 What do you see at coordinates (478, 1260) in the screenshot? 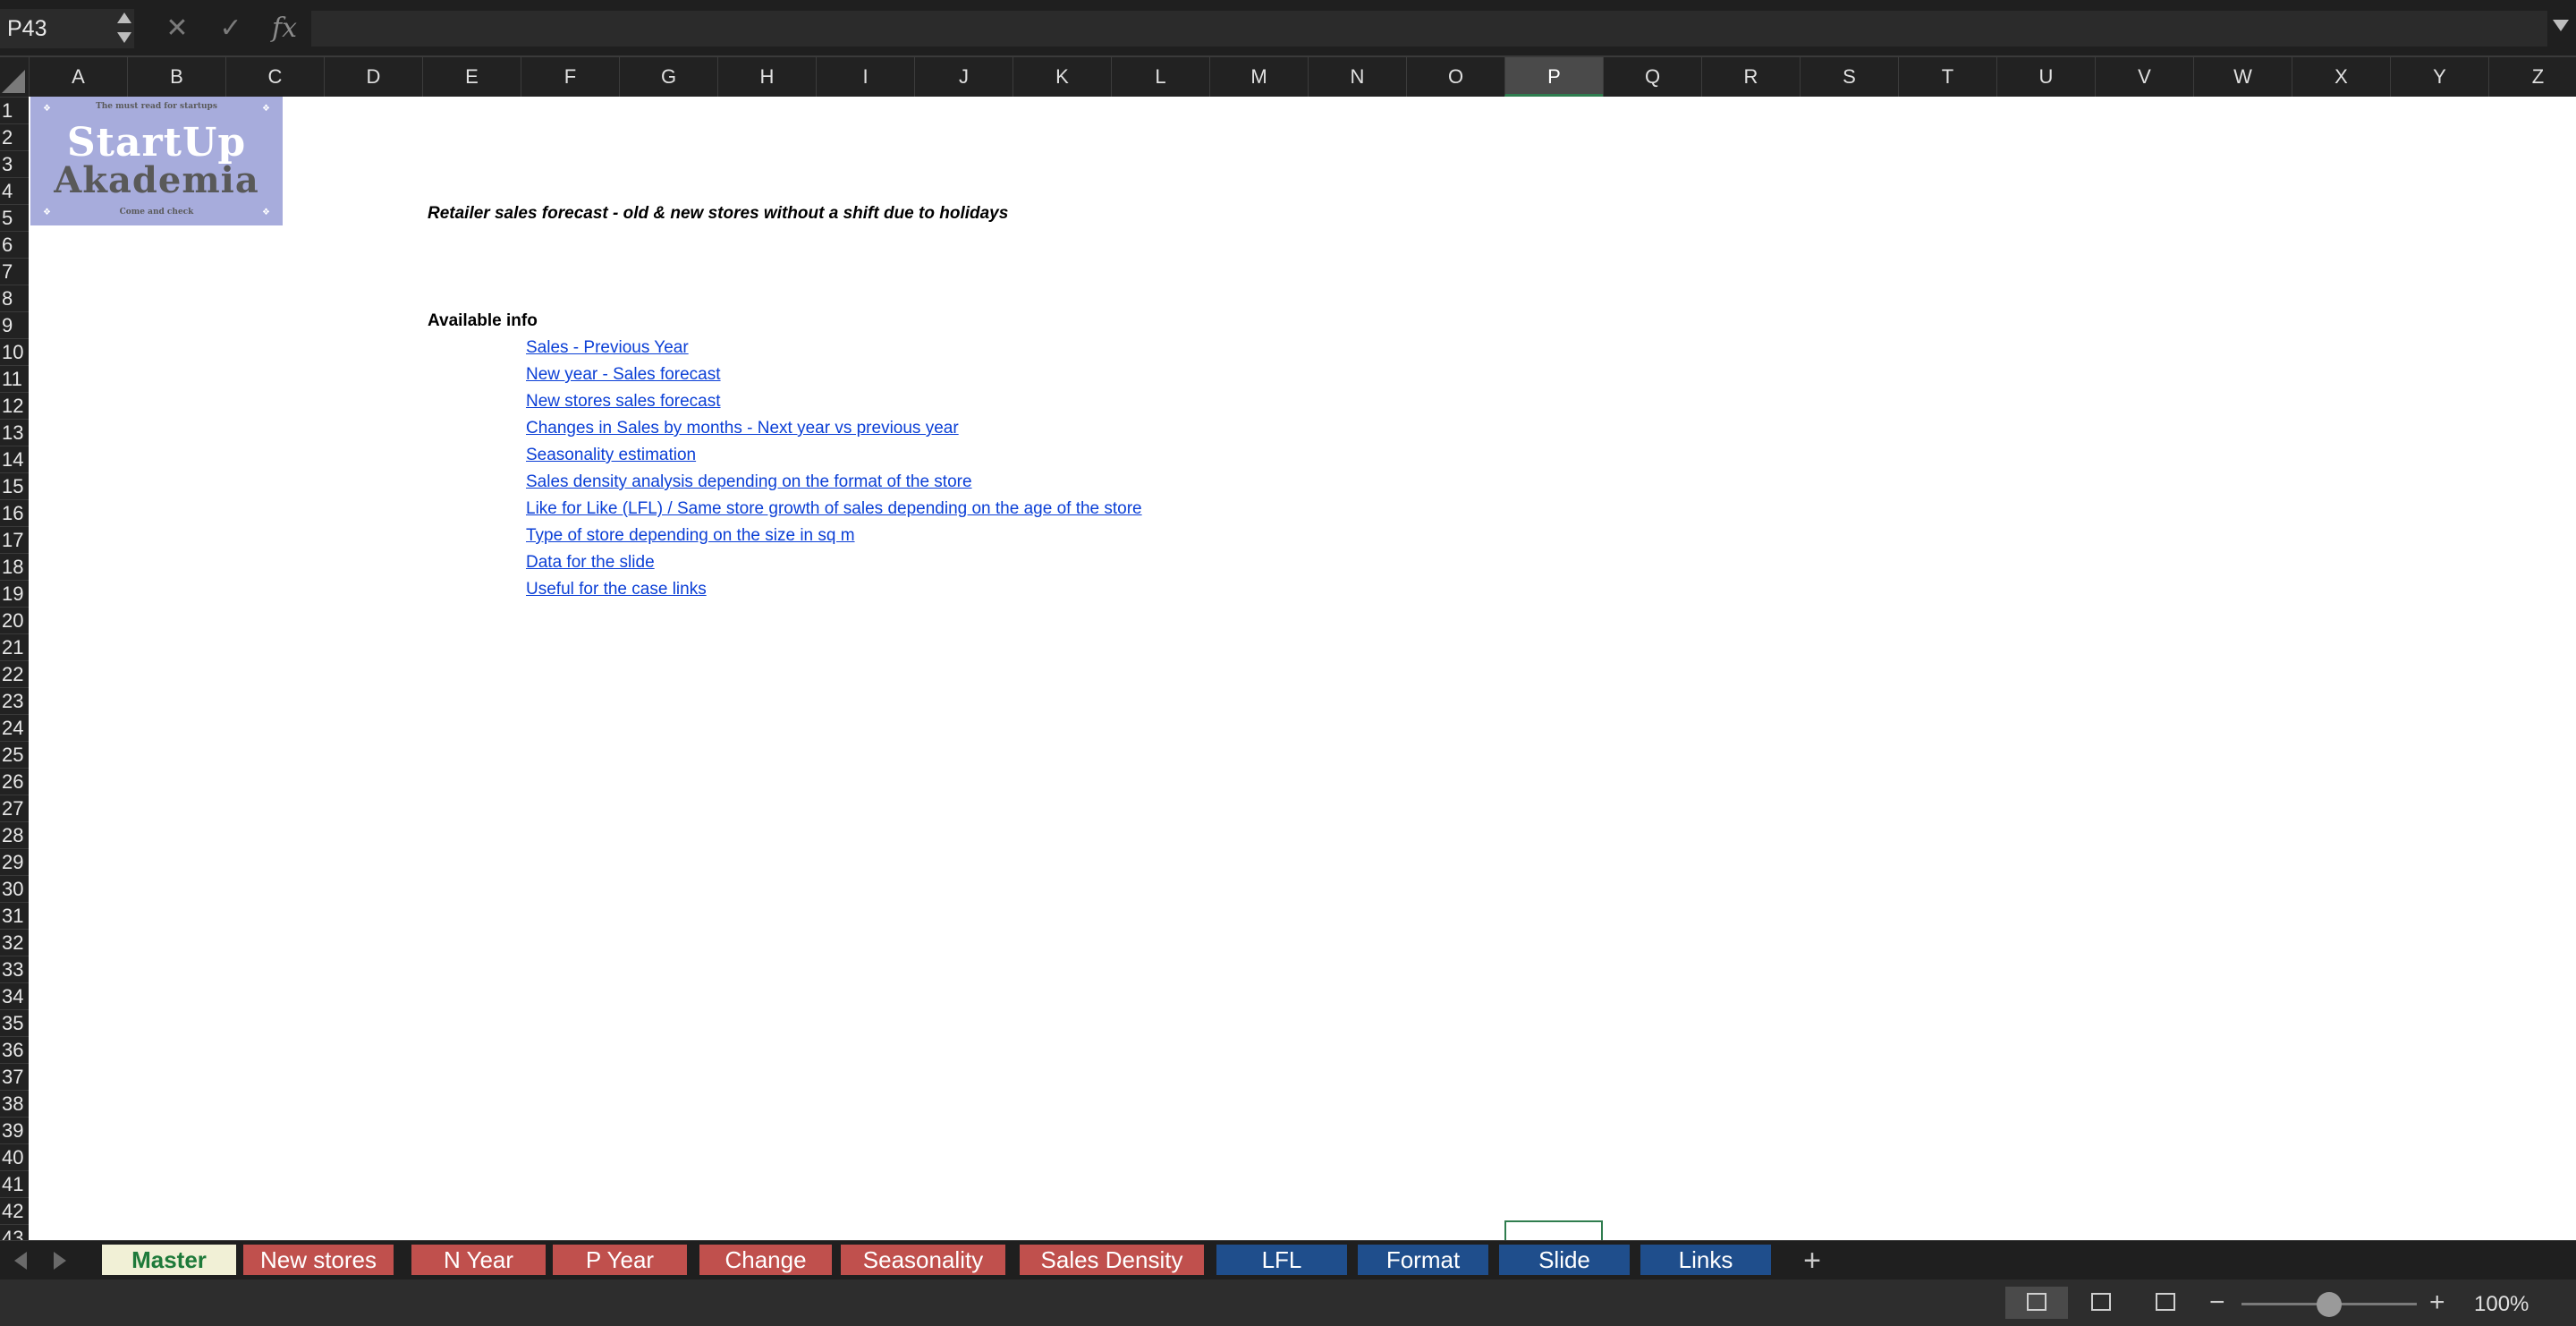
I see `tab-n-year: N Year` at bounding box center [478, 1260].